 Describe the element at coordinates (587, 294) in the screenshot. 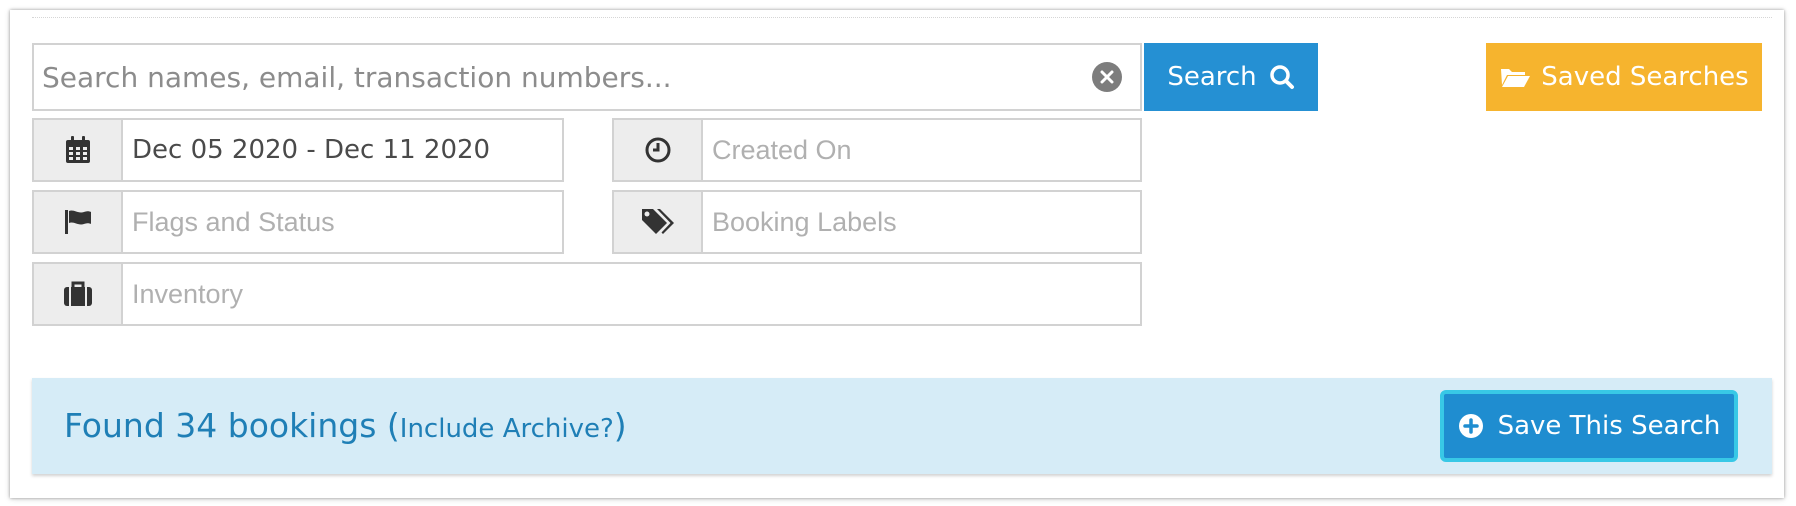

I see `inventory-field: Inventory` at that location.